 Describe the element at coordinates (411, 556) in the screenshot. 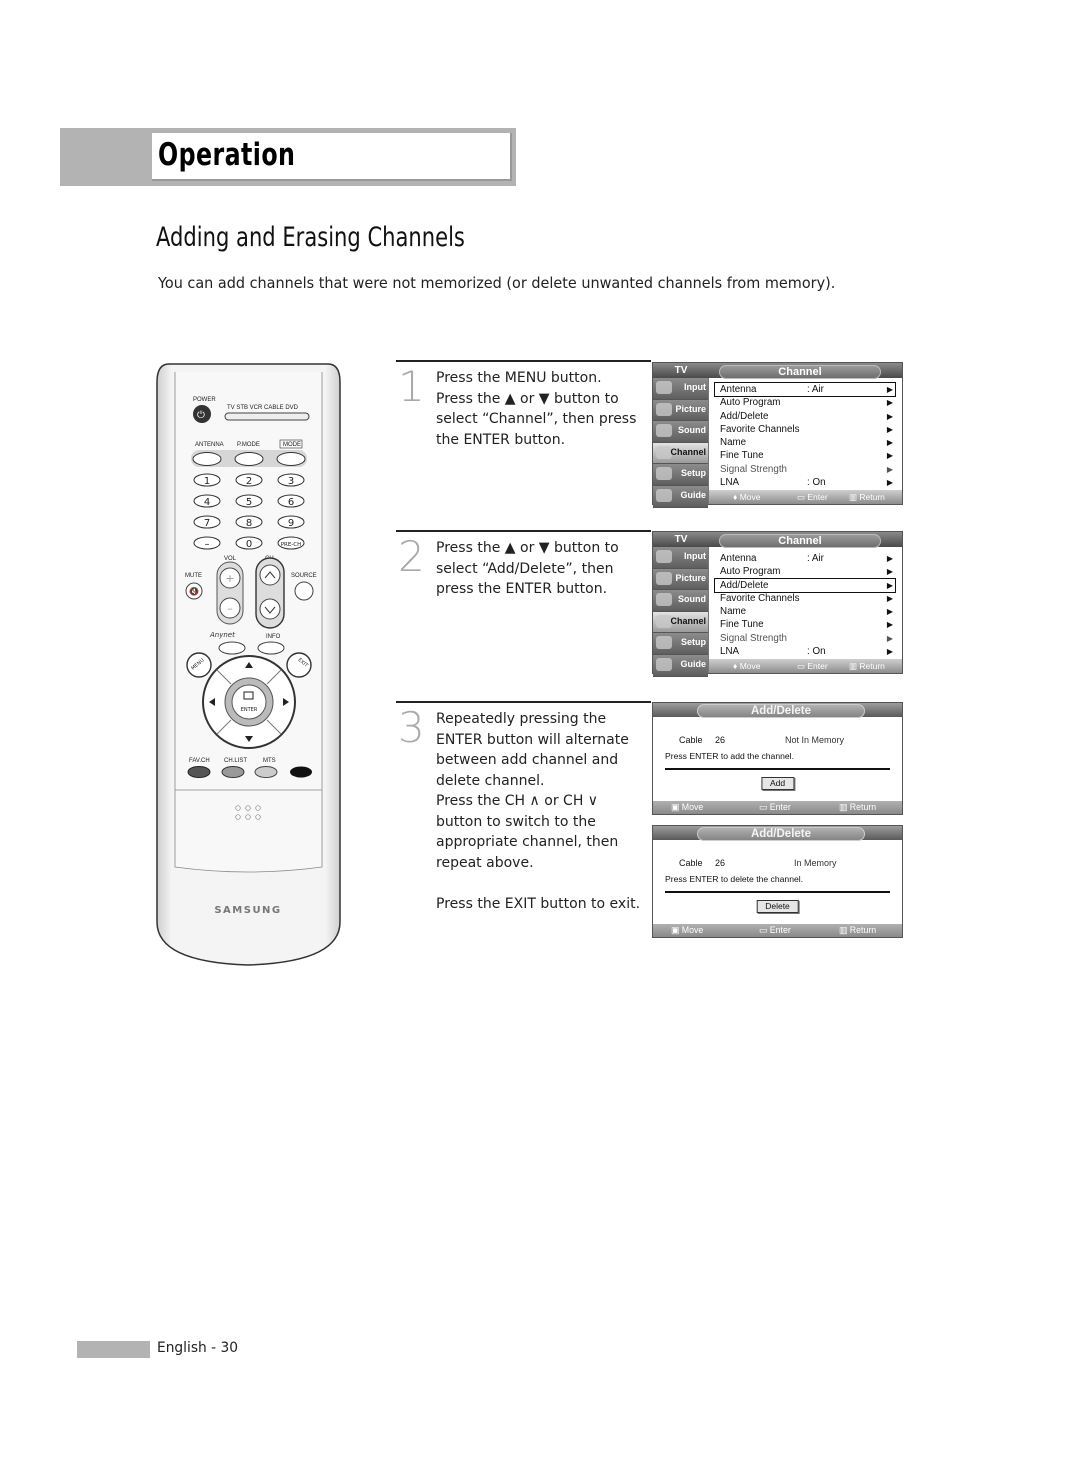

I see `step-number: 2` at that location.